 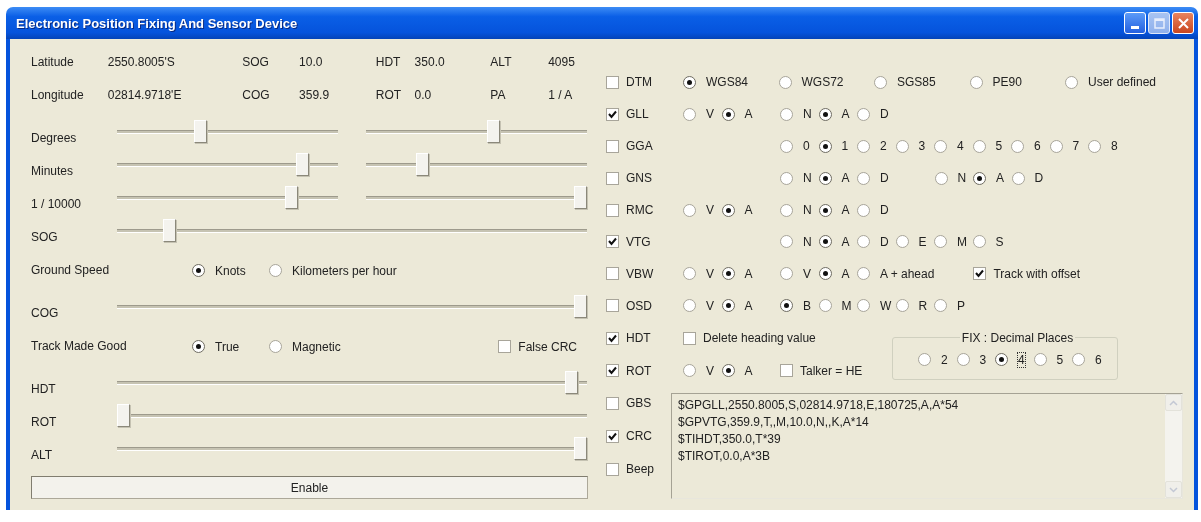 I want to click on checkbox: Delete heading value, so click(x=749, y=338).